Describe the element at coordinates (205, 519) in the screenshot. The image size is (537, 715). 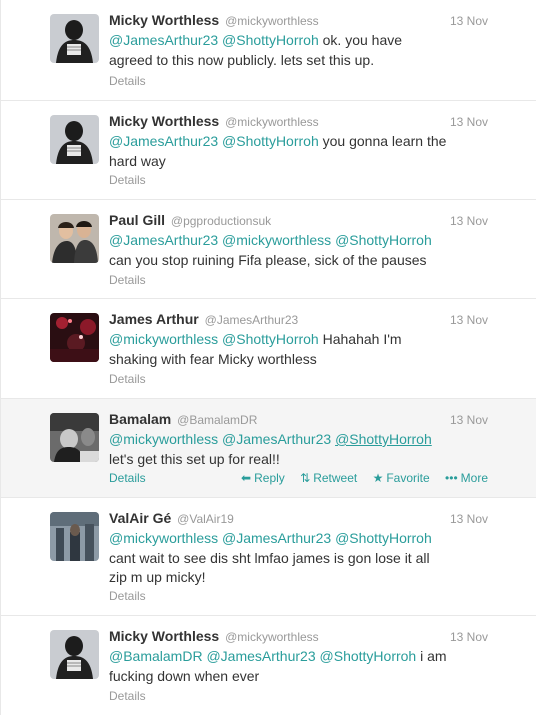
I see `user-handle: @ValAir19` at that location.